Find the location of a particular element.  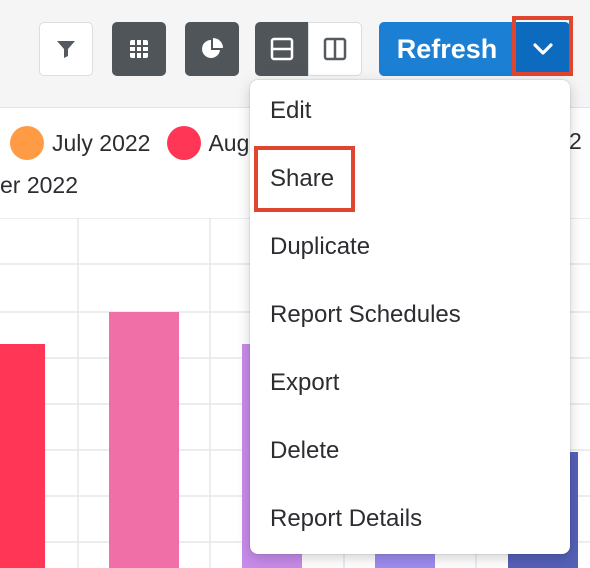

legend-row-2: er 2022 is located at coordinates (39, 185).